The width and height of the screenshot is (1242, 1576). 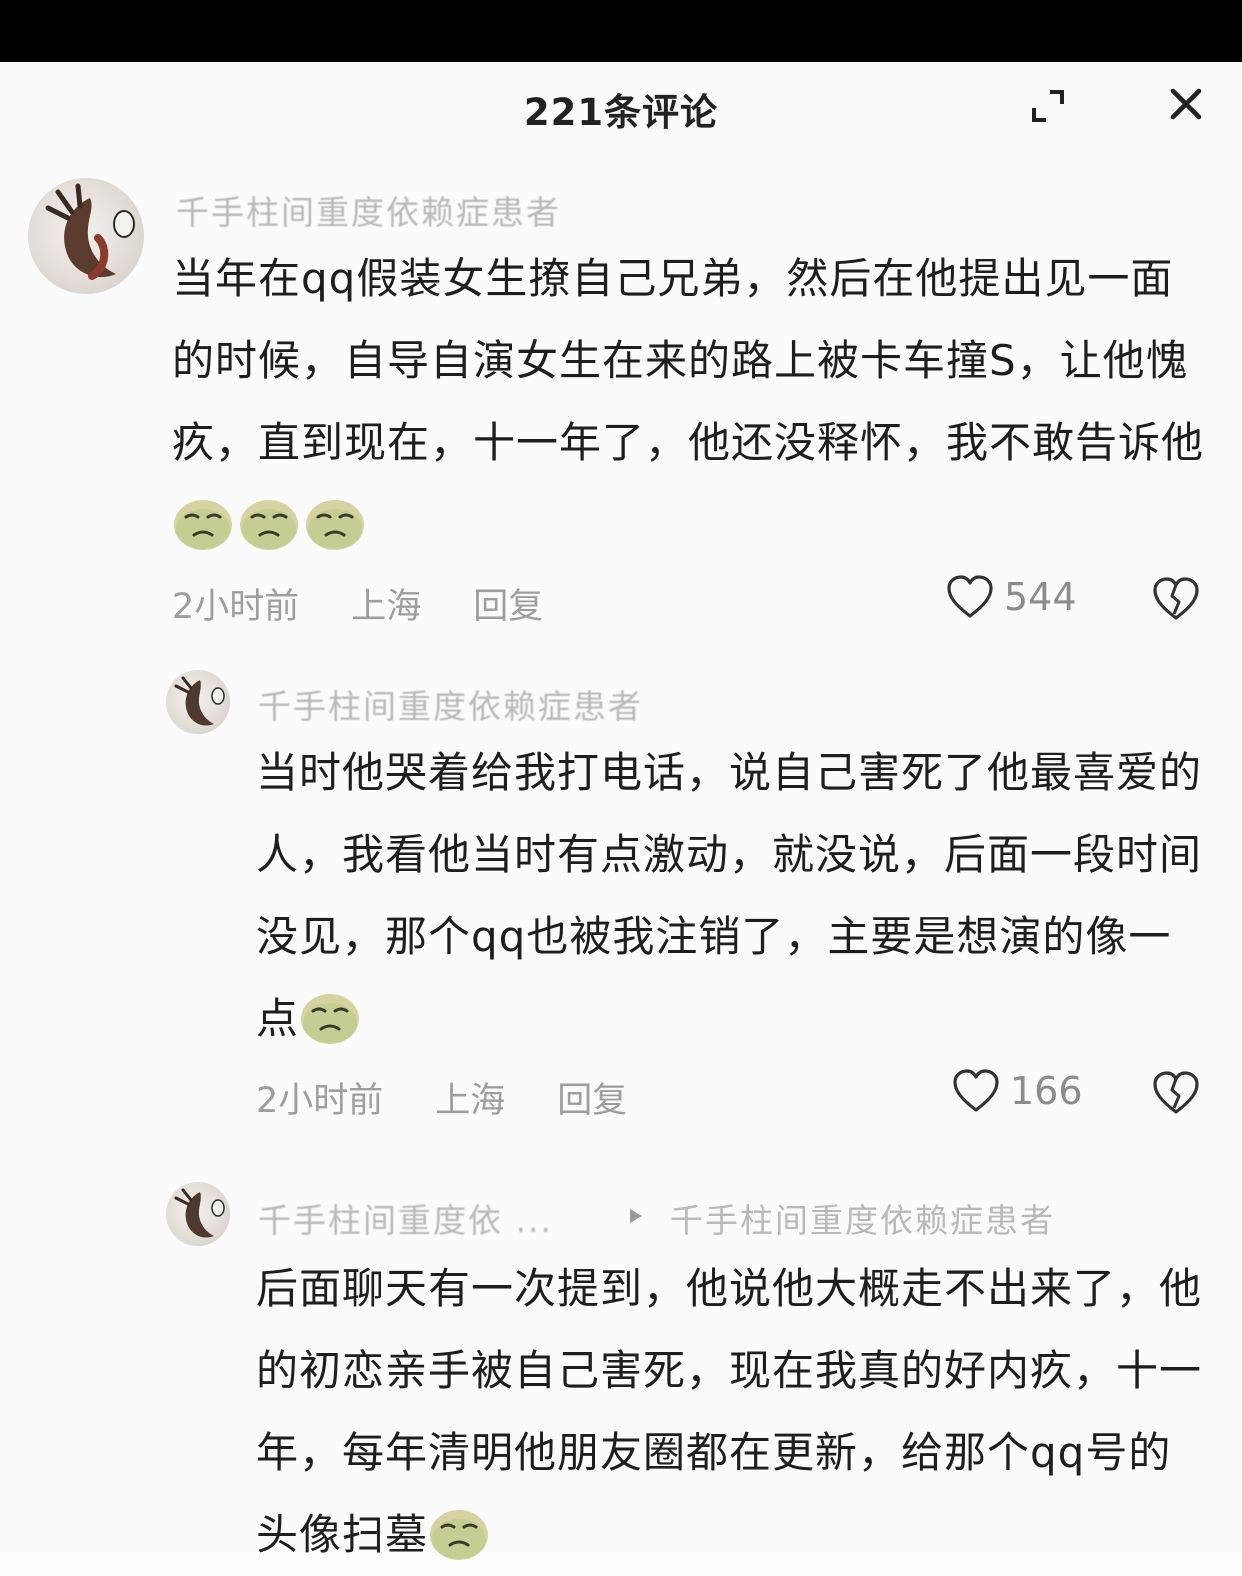 I want to click on like-button: 166, so click(x=1017, y=1091).